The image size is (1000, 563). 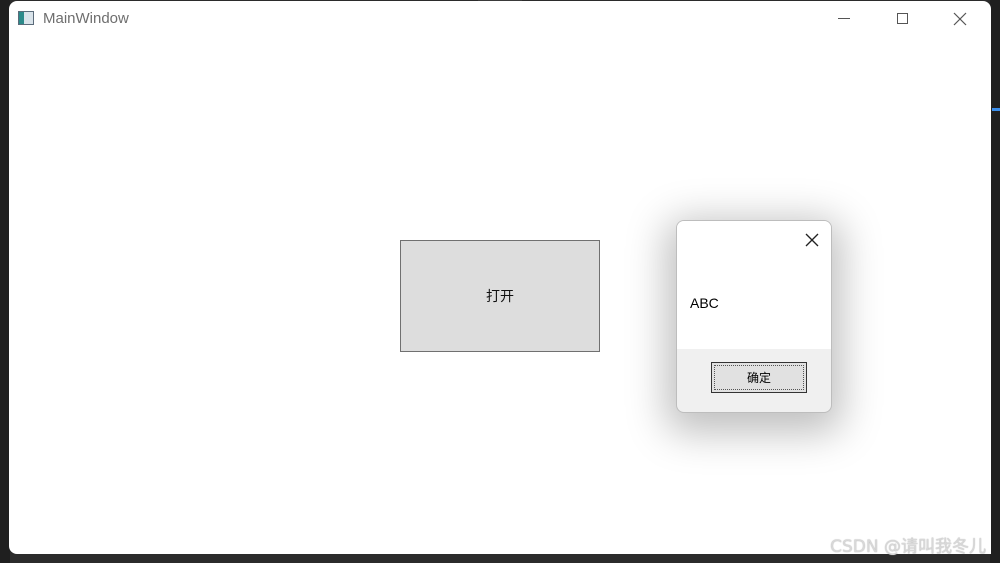 What do you see at coordinates (754, 316) in the screenshot?
I see `message-box-dialog: ABC 确定` at bounding box center [754, 316].